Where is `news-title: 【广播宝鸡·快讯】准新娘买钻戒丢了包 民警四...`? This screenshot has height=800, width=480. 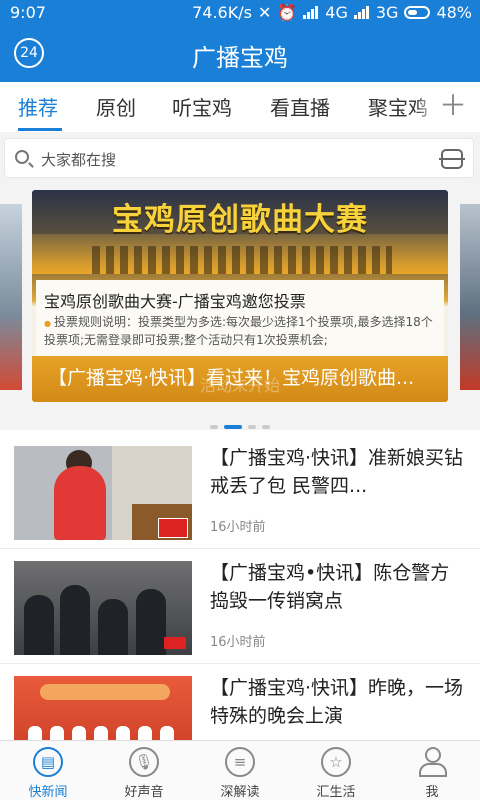 news-title: 【广播宝鸡·快讯】准新娘买钻戒丢了包 民警四... is located at coordinates (337, 472).